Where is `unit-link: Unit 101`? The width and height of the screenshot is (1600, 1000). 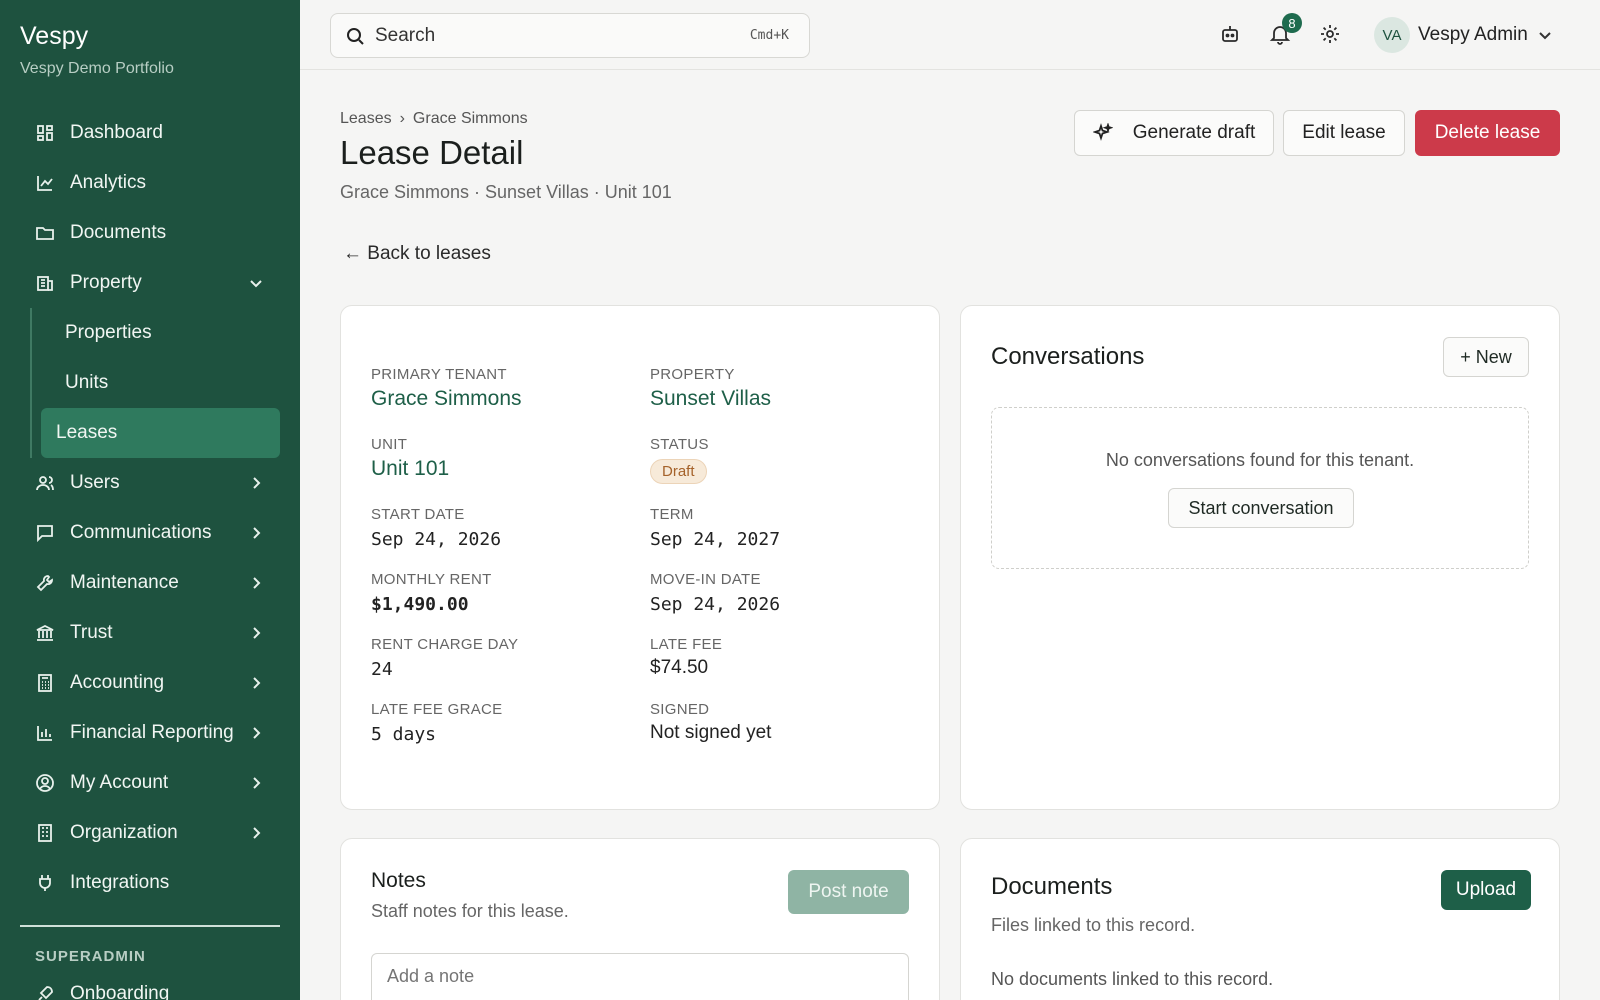
unit-link: Unit 101 is located at coordinates (410, 469).